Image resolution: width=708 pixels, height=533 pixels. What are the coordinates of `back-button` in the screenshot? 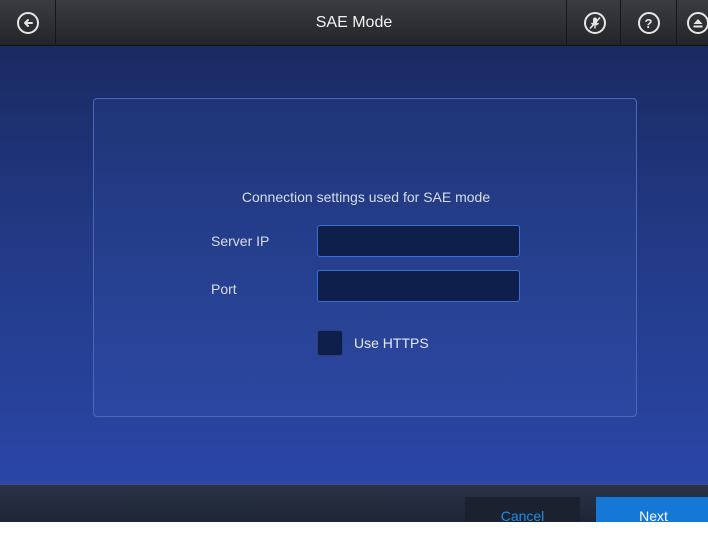 It's located at (28, 23).